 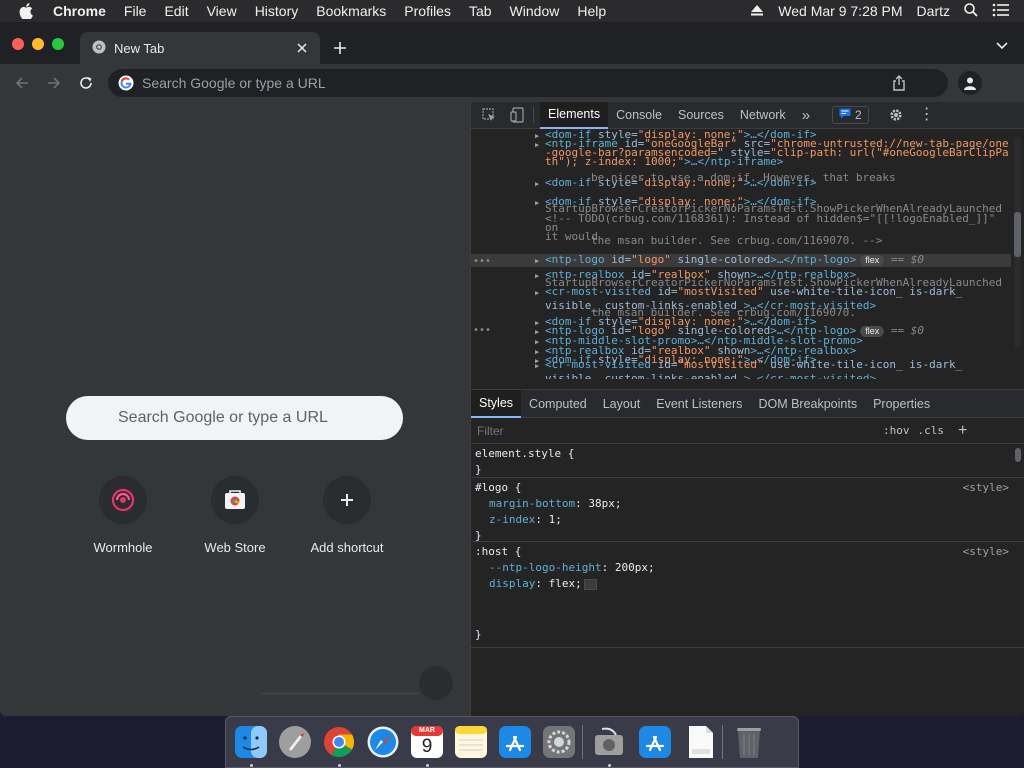 I want to click on clock: Wed Mar 9 7:28 PM, so click(x=840, y=11).